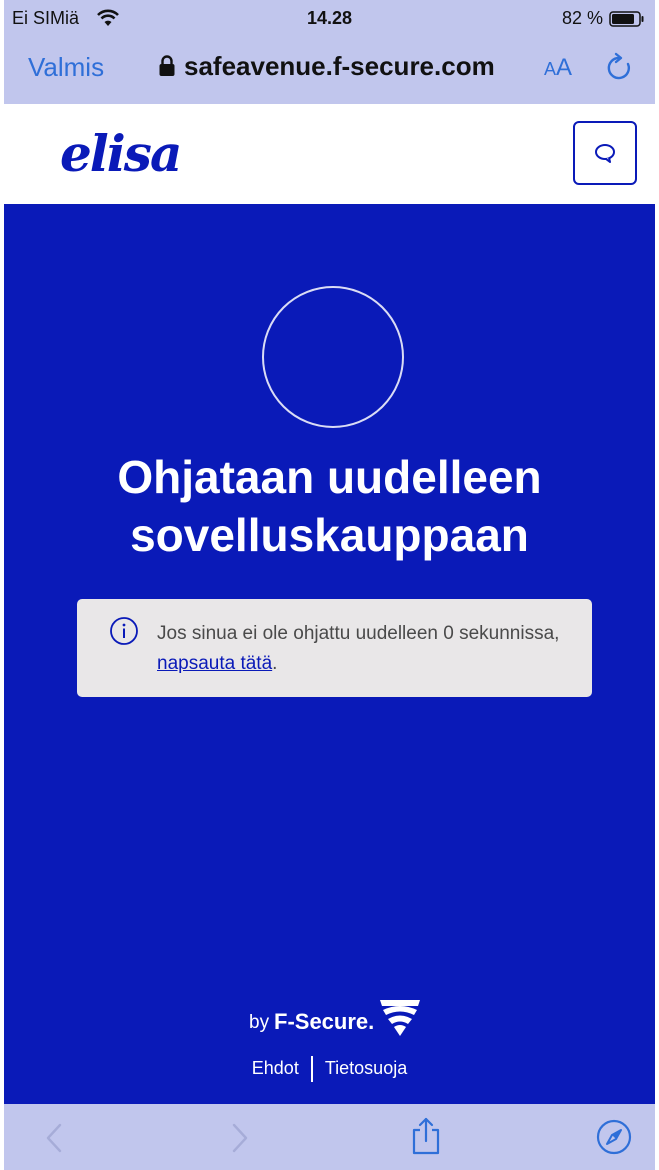 Image resolution: width=659 pixels, height=1170 pixels. I want to click on fsecure-logo-icon, so click(400, 1020).